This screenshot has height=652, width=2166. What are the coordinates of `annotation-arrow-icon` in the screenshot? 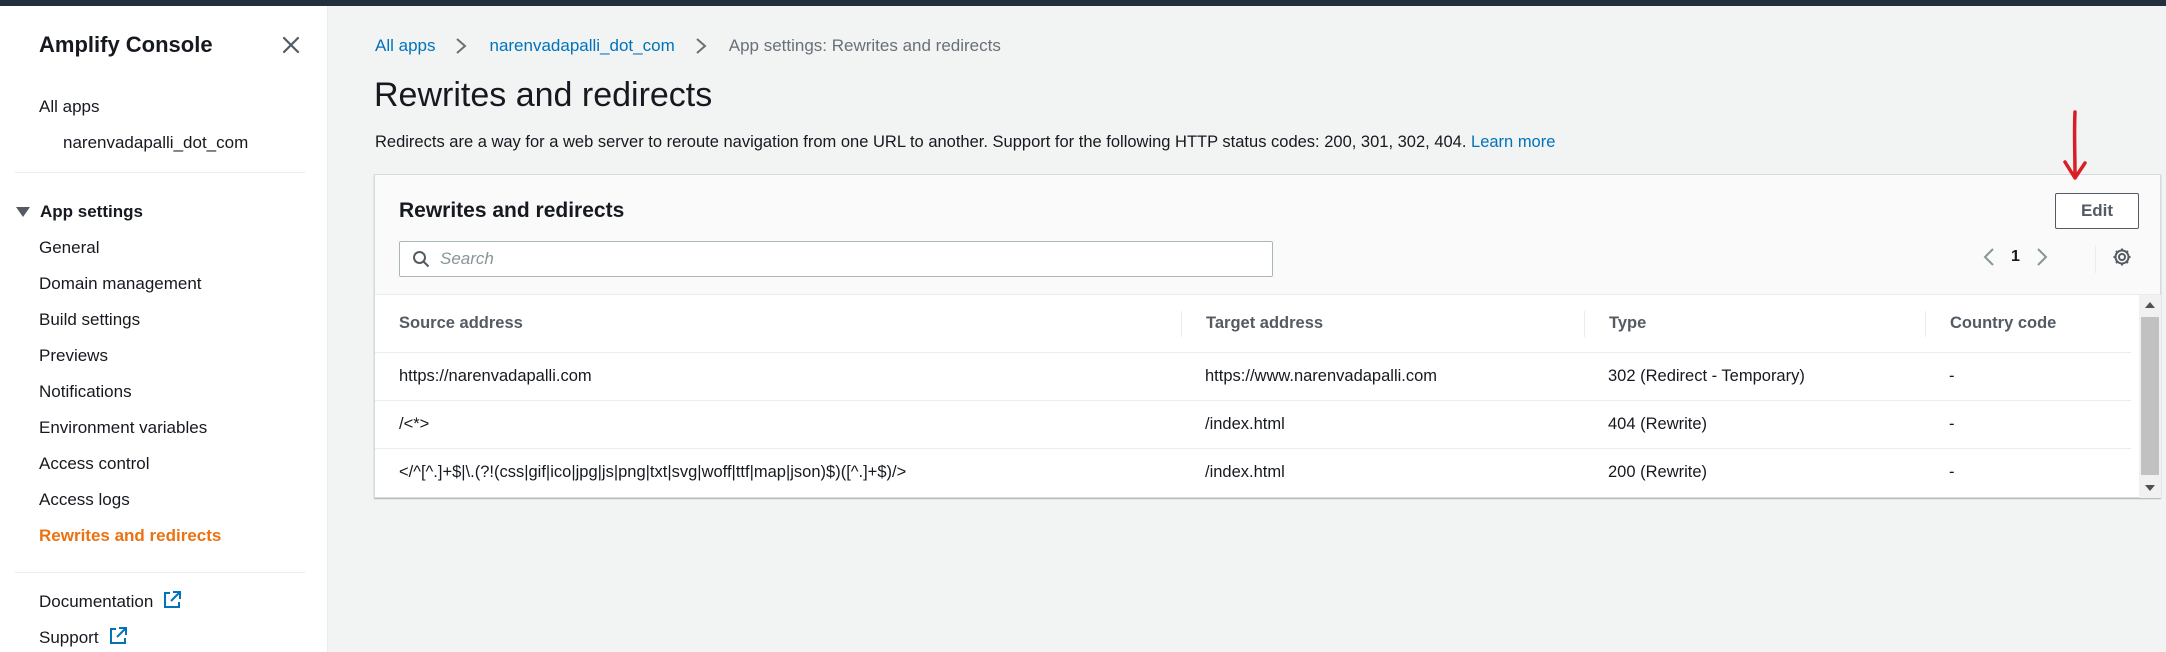 It's located at (2075, 148).